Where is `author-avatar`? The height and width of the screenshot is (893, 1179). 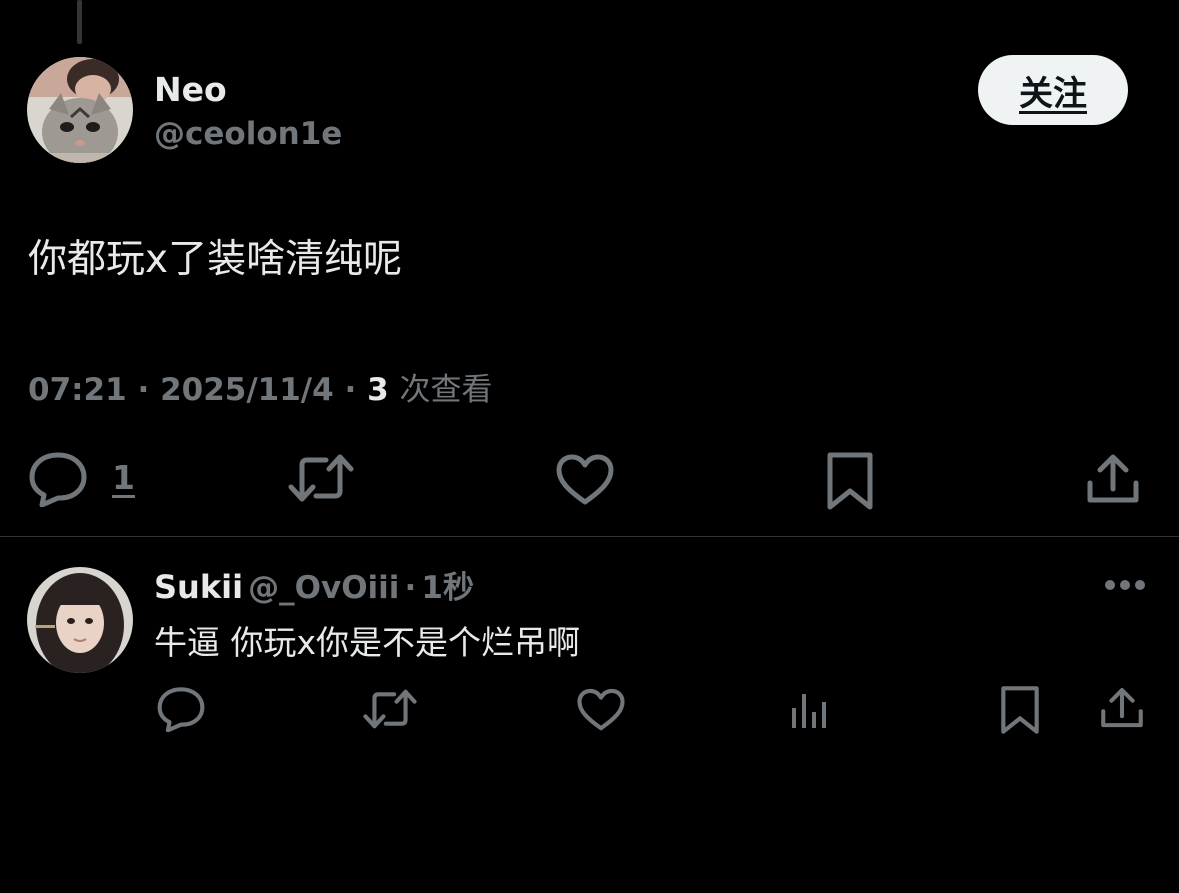
author-avatar is located at coordinates (80, 110).